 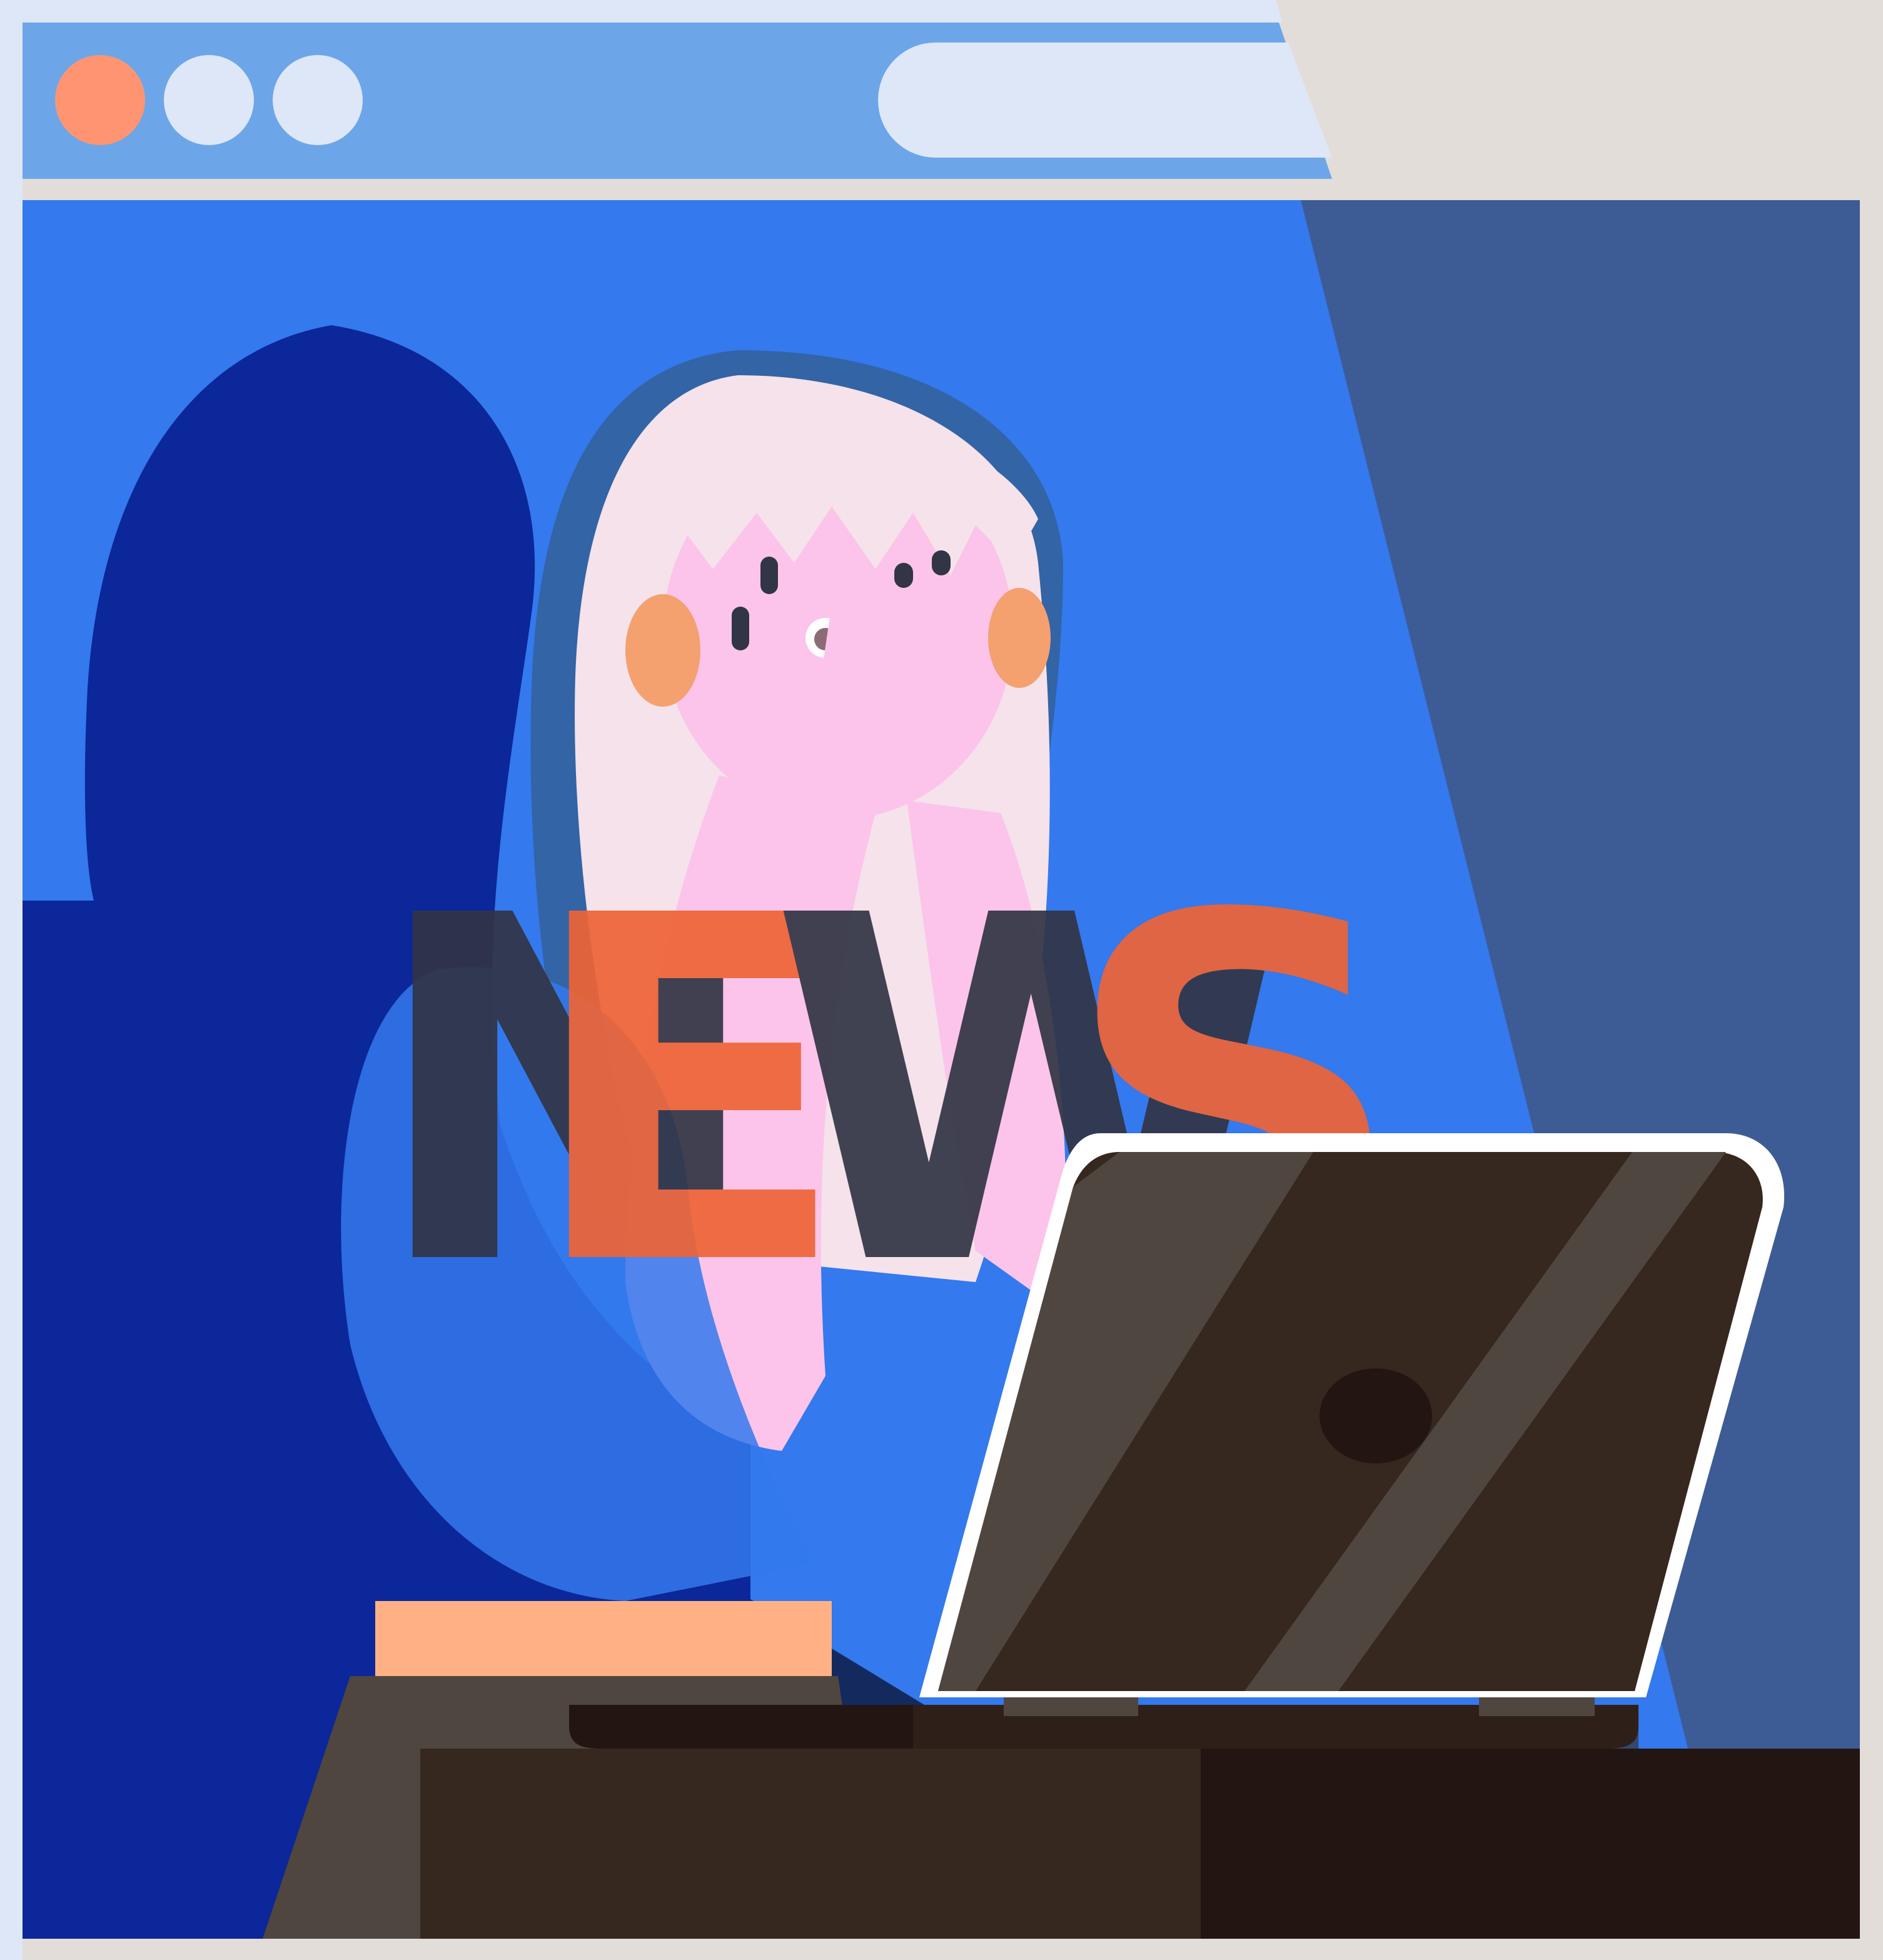 What do you see at coordinates (941, 101) in the screenshot?
I see `title-bar` at bounding box center [941, 101].